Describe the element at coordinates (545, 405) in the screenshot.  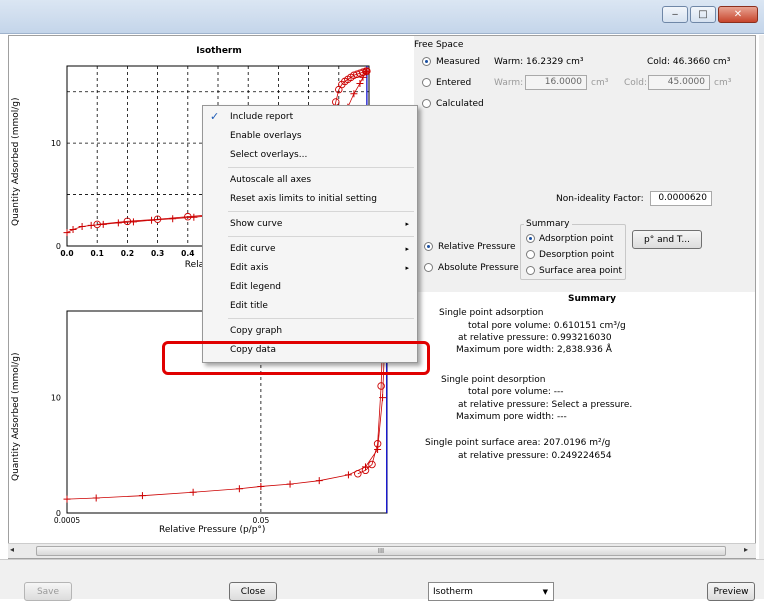
I see `desorption-relative-pressure: at relative pressure: Select a pressure.` at that location.